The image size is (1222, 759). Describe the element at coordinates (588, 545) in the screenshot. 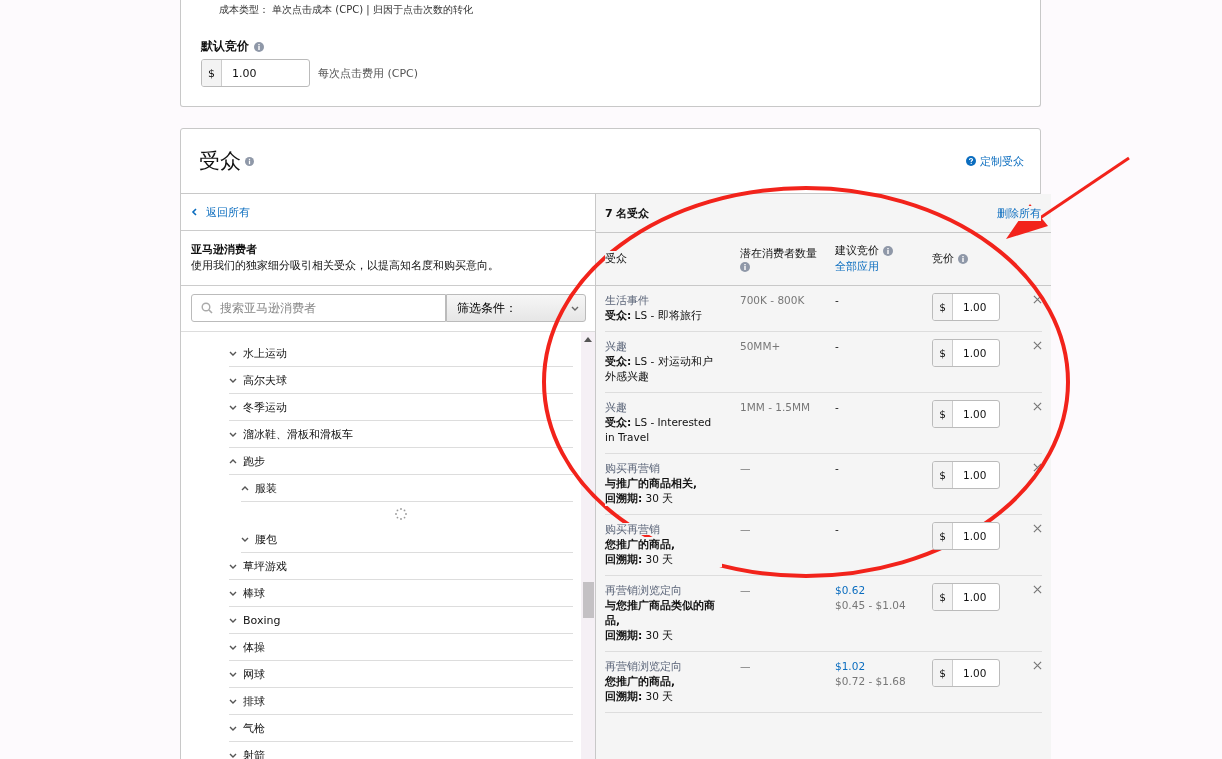

I see `scrollbar` at that location.